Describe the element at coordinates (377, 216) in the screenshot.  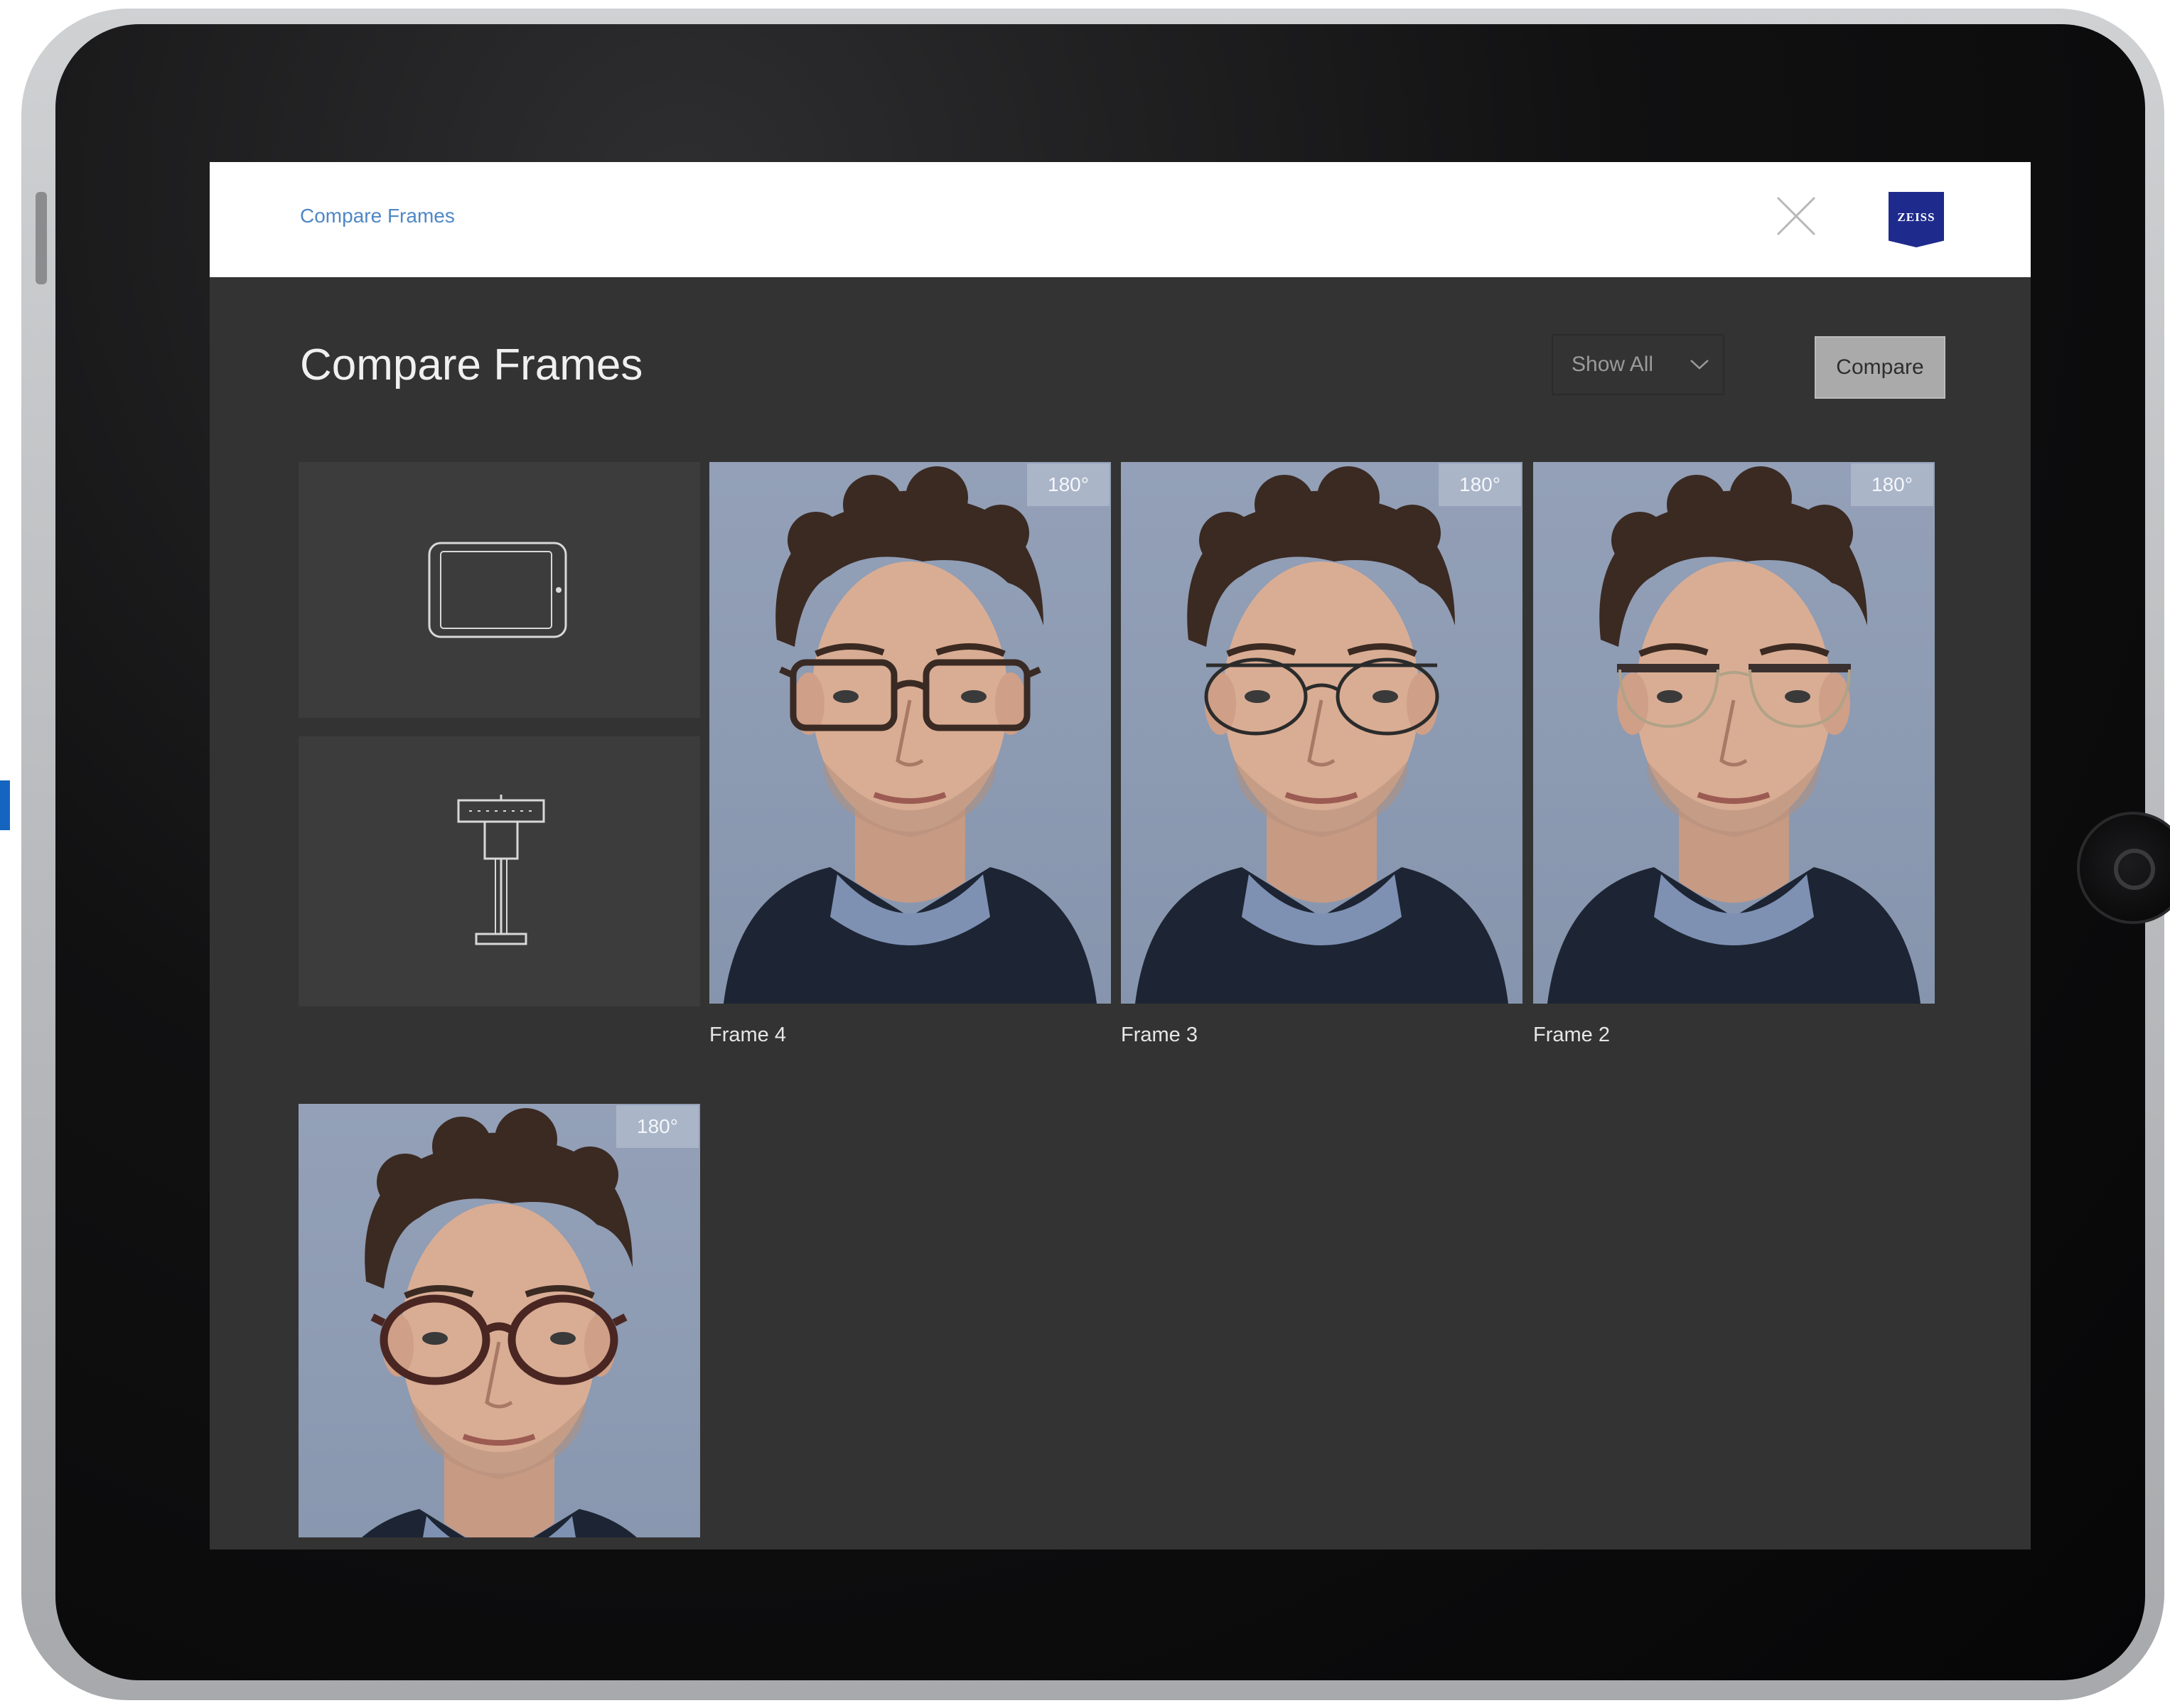
I see `breadcrumb: Compare Frames` at that location.